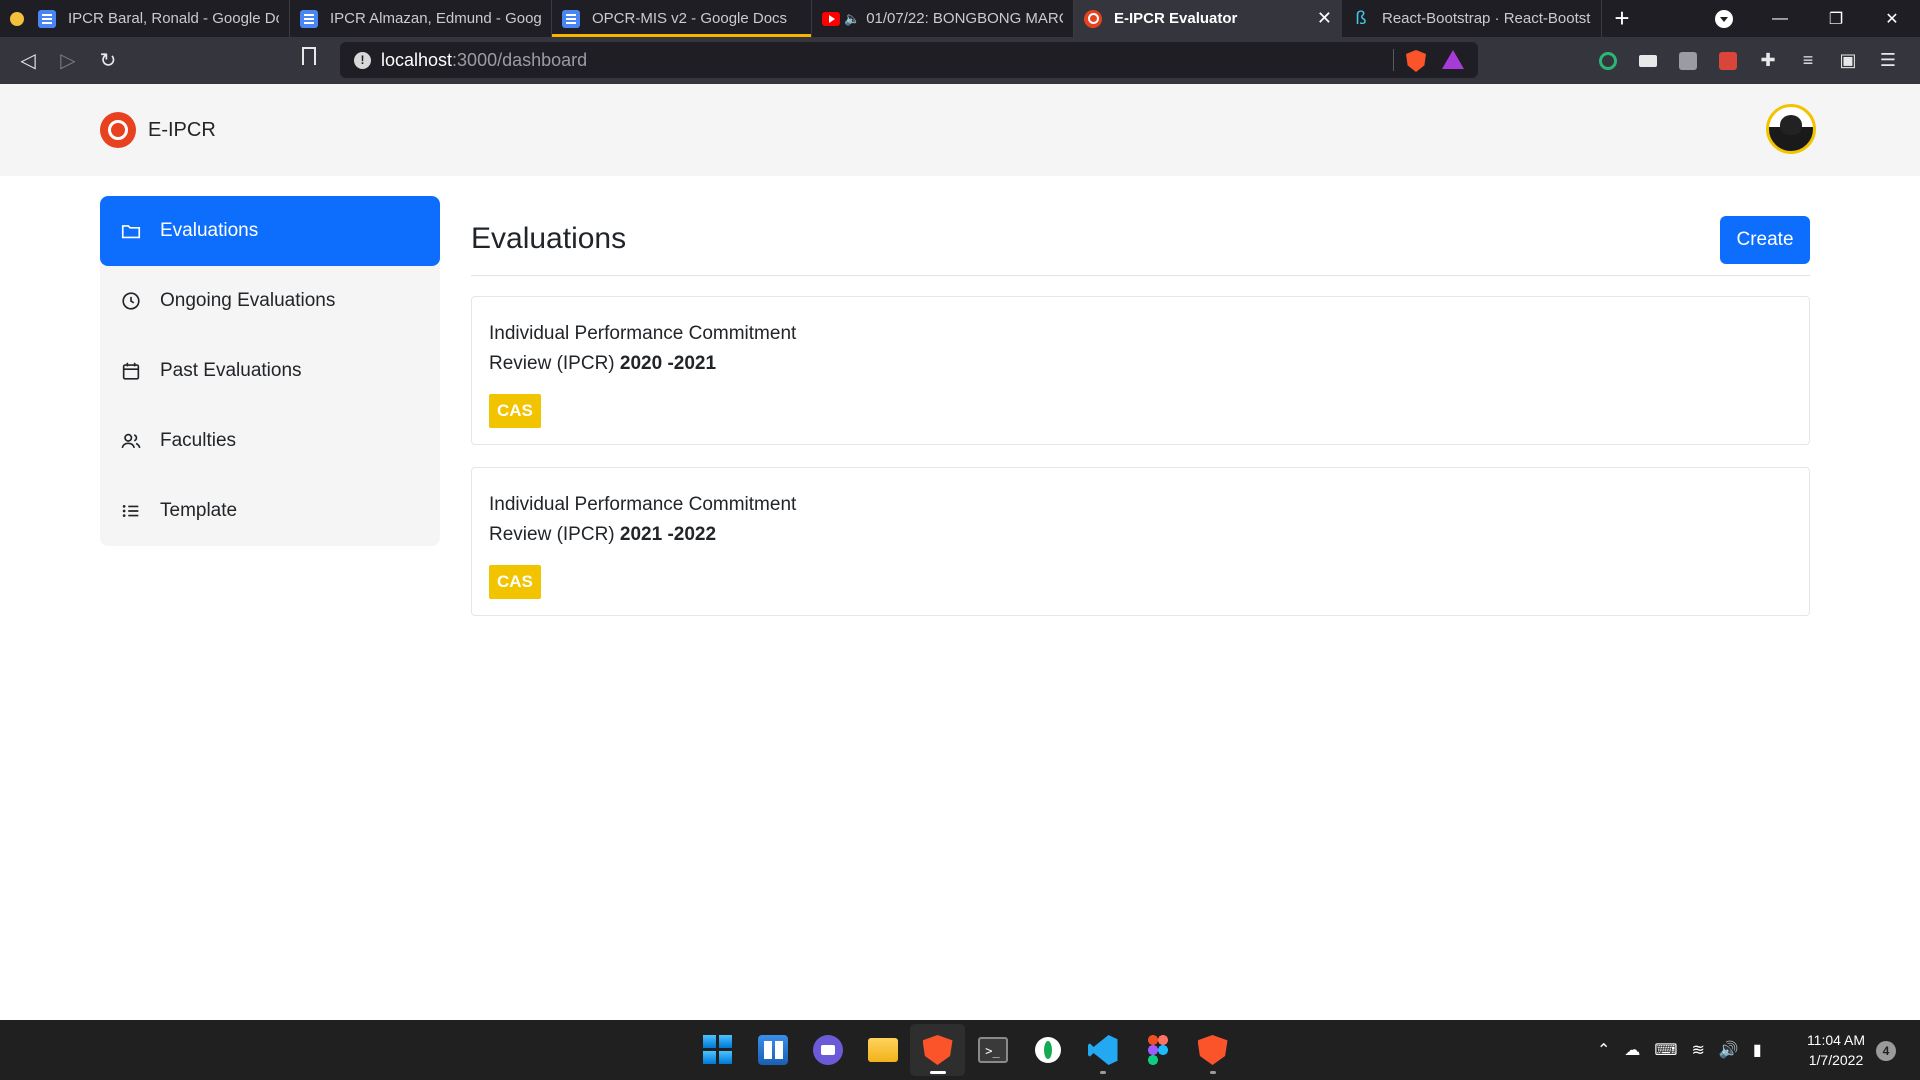 Image resolution: width=1920 pixels, height=1080 pixels. What do you see at coordinates (17, 18) in the screenshot?
I see `recording-dot-icon` at bounding box center [17, 18].